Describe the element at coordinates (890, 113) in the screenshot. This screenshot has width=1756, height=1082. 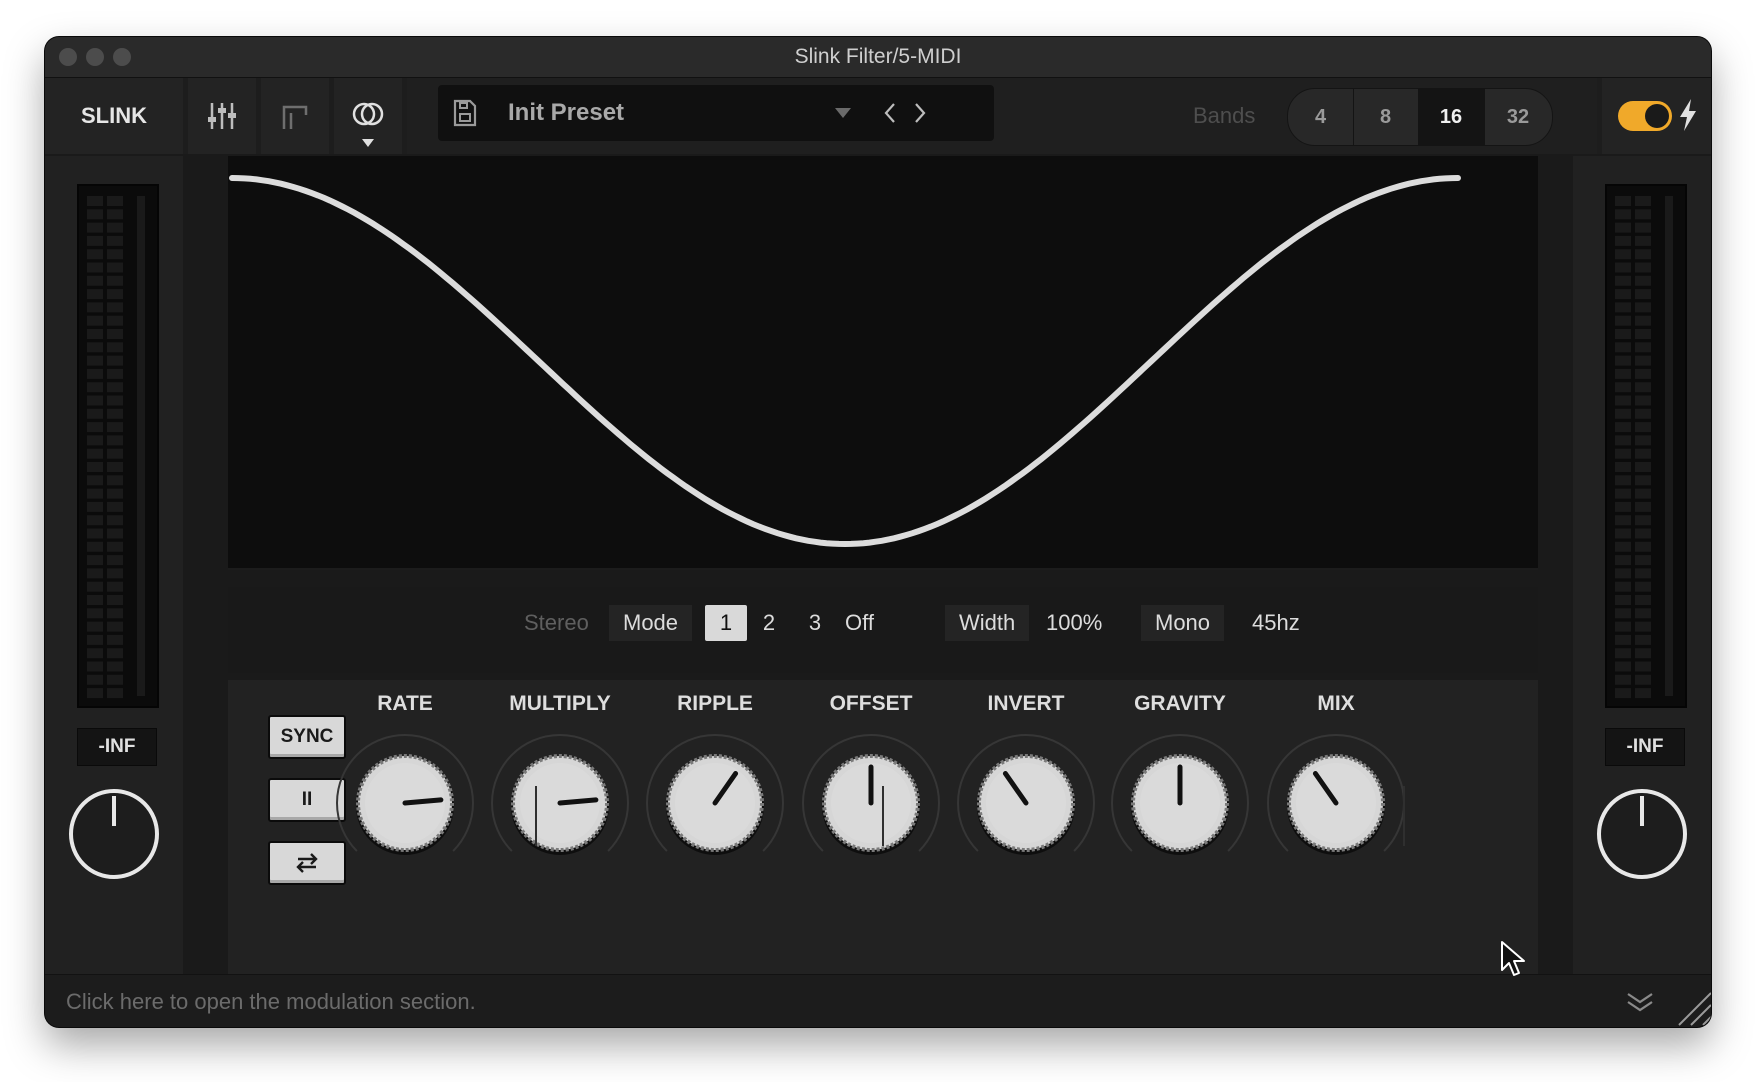
I see `previous-preset-icon` at that location.